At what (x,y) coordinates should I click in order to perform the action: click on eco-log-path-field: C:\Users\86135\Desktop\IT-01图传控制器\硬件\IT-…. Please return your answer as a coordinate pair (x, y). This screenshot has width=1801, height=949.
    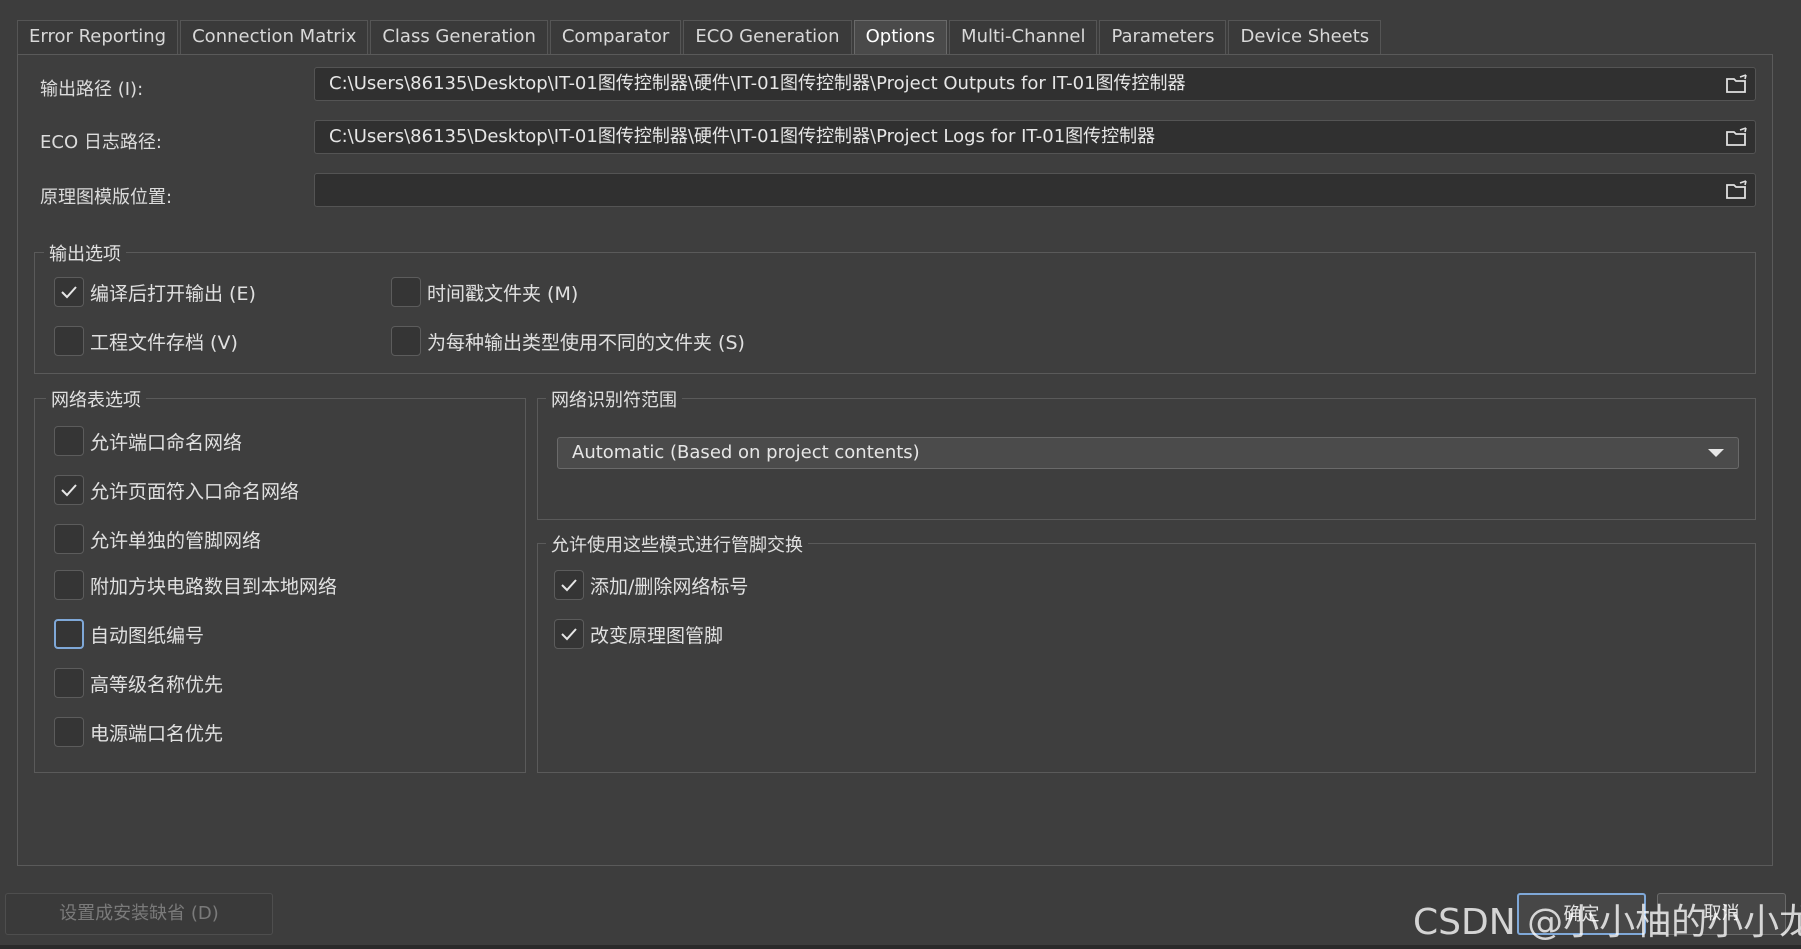
    Looking at the image, I should click on (1035, 137).